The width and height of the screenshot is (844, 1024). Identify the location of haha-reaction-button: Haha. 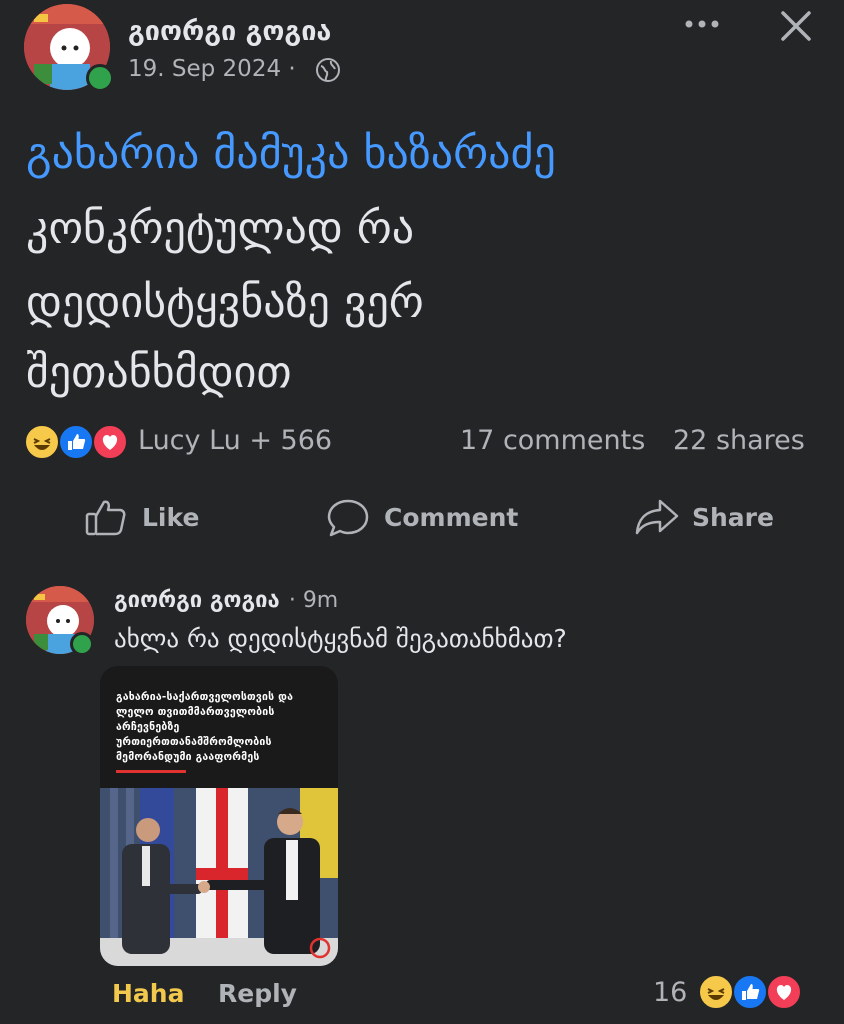
(148, 993).